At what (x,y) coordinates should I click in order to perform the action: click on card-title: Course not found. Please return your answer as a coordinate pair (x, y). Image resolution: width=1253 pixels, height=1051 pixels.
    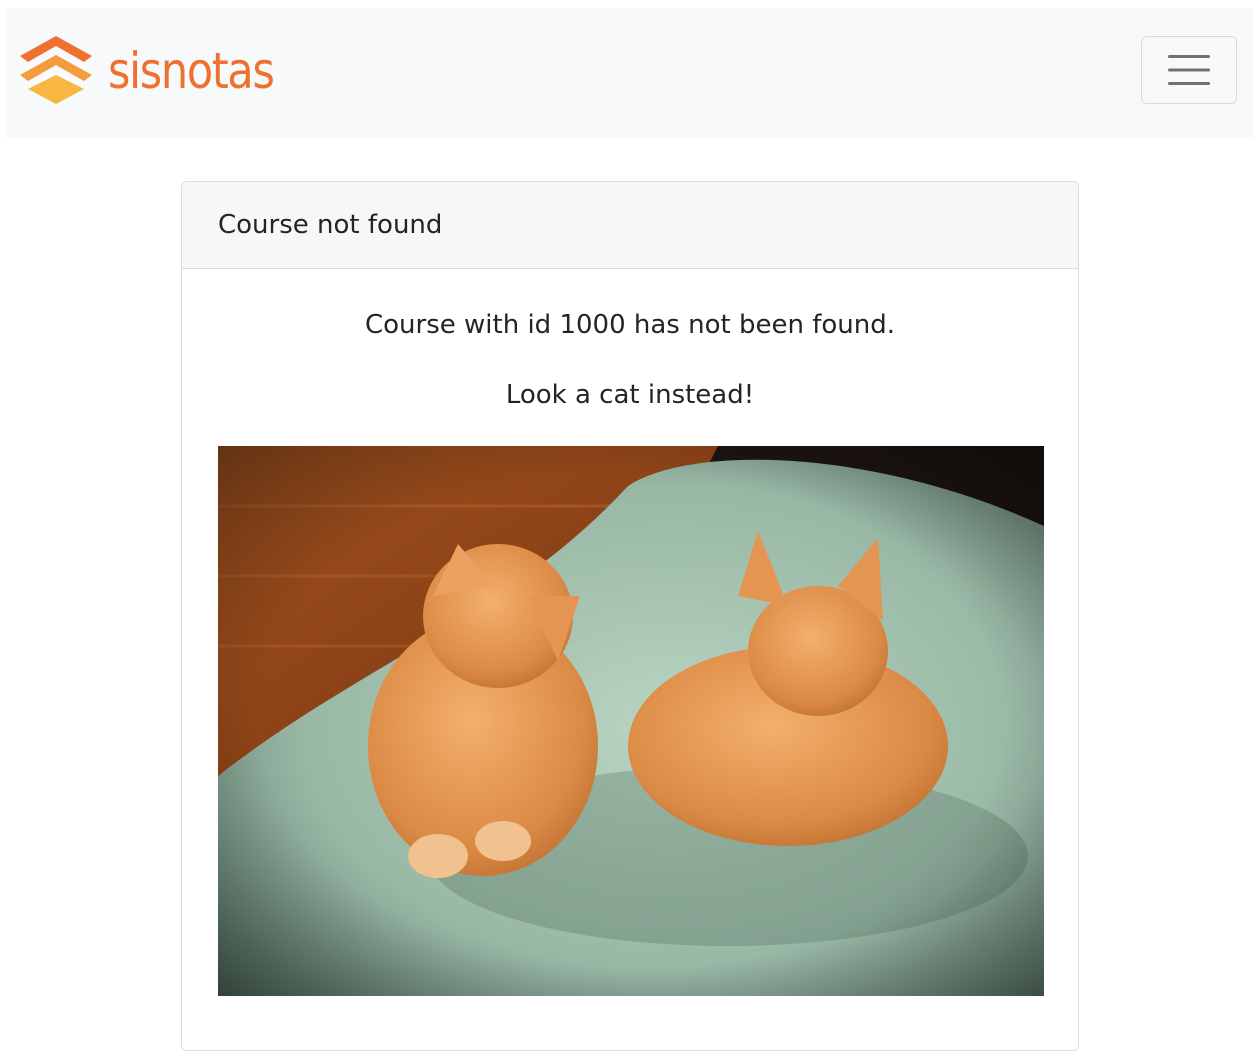
    Looking at the image, I should click on (330, 225).